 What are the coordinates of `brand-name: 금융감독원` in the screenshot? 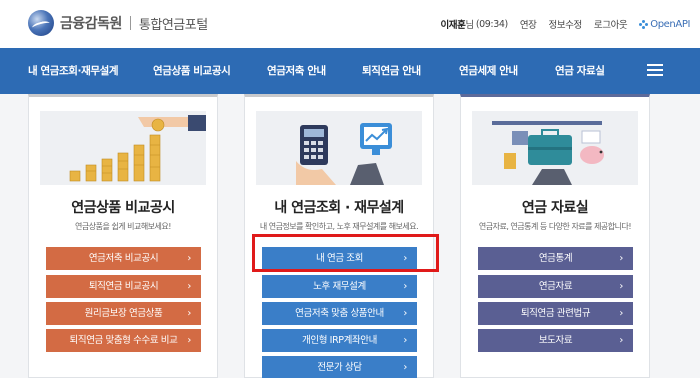 It's located at (91, 24).